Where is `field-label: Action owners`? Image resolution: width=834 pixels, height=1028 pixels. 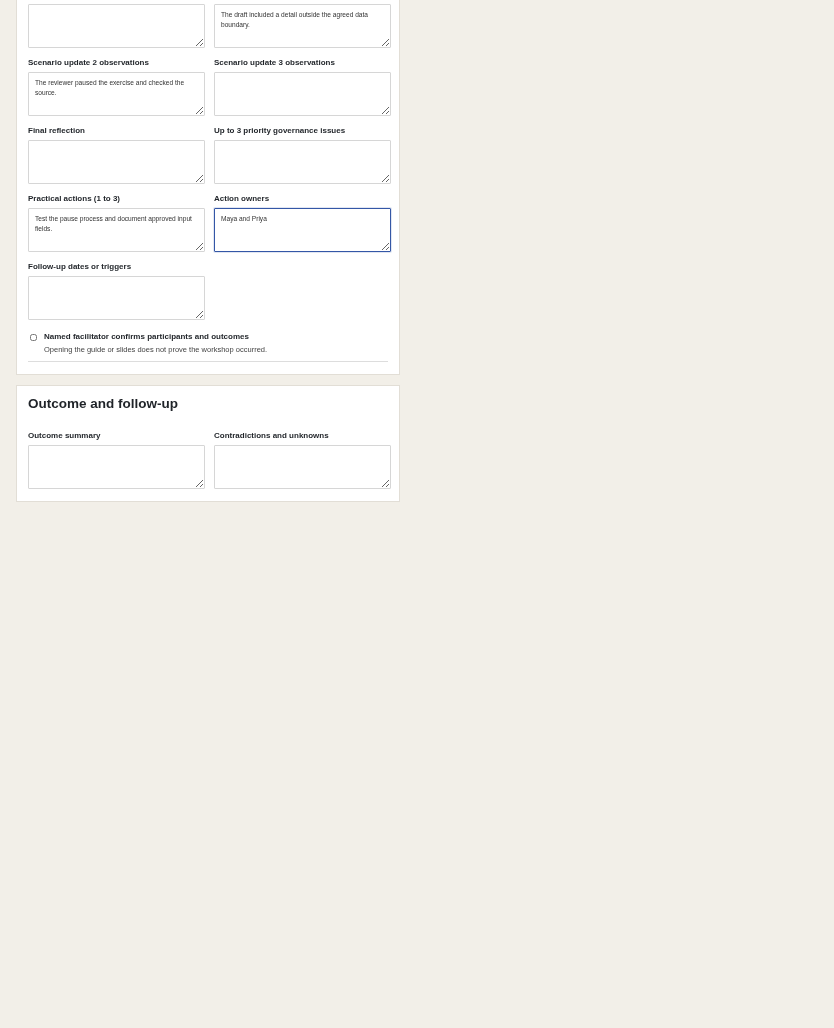 field-label: Action owners is located at coordinates (242, 199).